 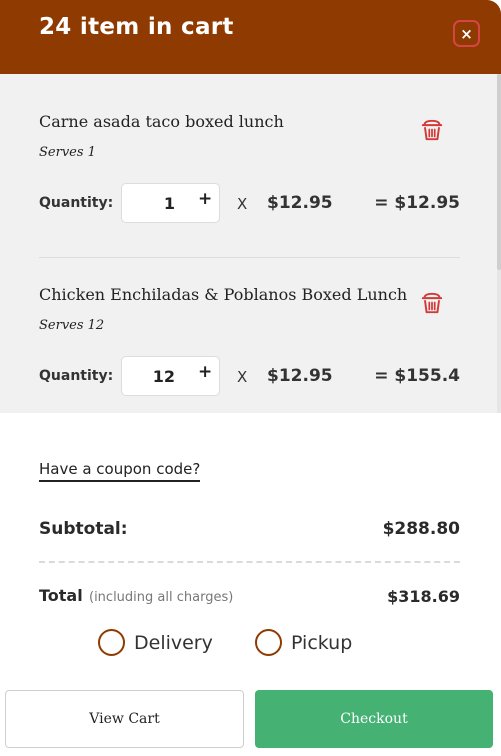 I want to click on delivery-radio, so click(x=111, y=642).